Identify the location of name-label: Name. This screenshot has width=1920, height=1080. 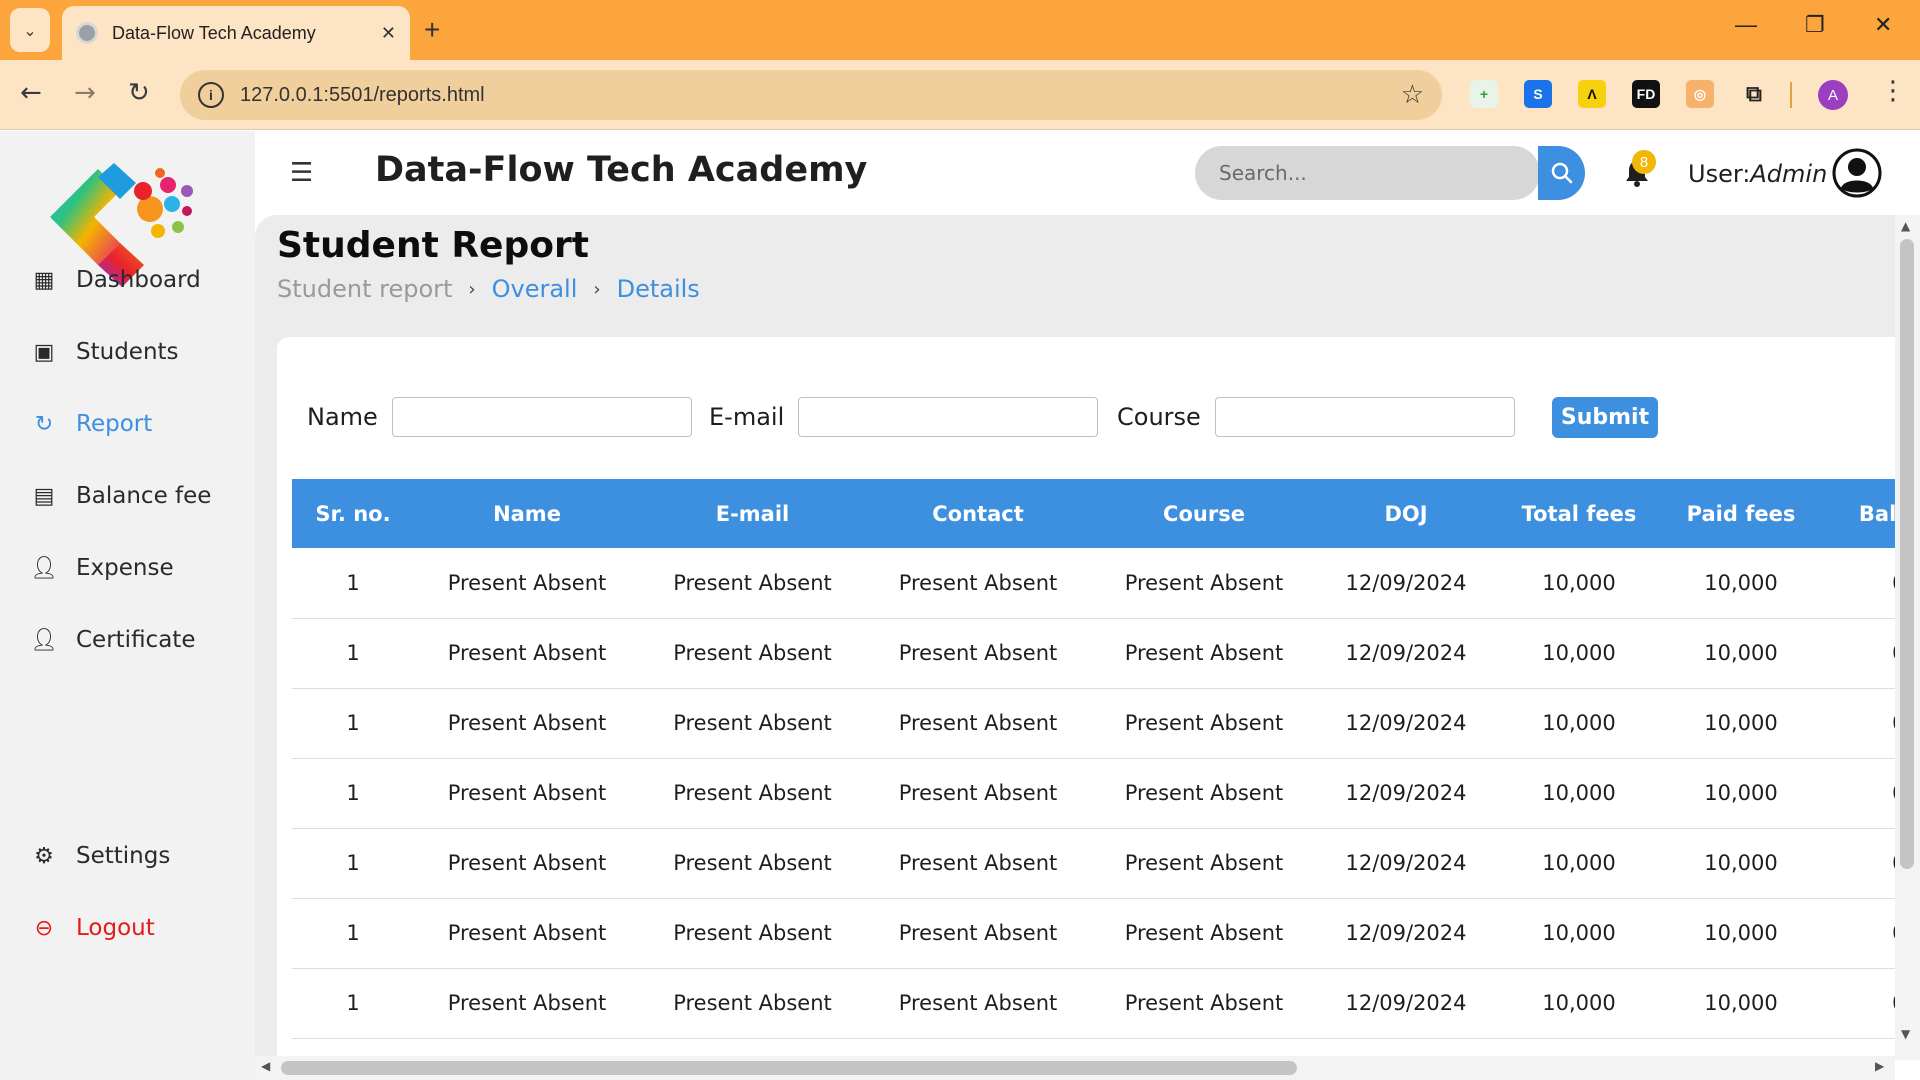
(342, 417).